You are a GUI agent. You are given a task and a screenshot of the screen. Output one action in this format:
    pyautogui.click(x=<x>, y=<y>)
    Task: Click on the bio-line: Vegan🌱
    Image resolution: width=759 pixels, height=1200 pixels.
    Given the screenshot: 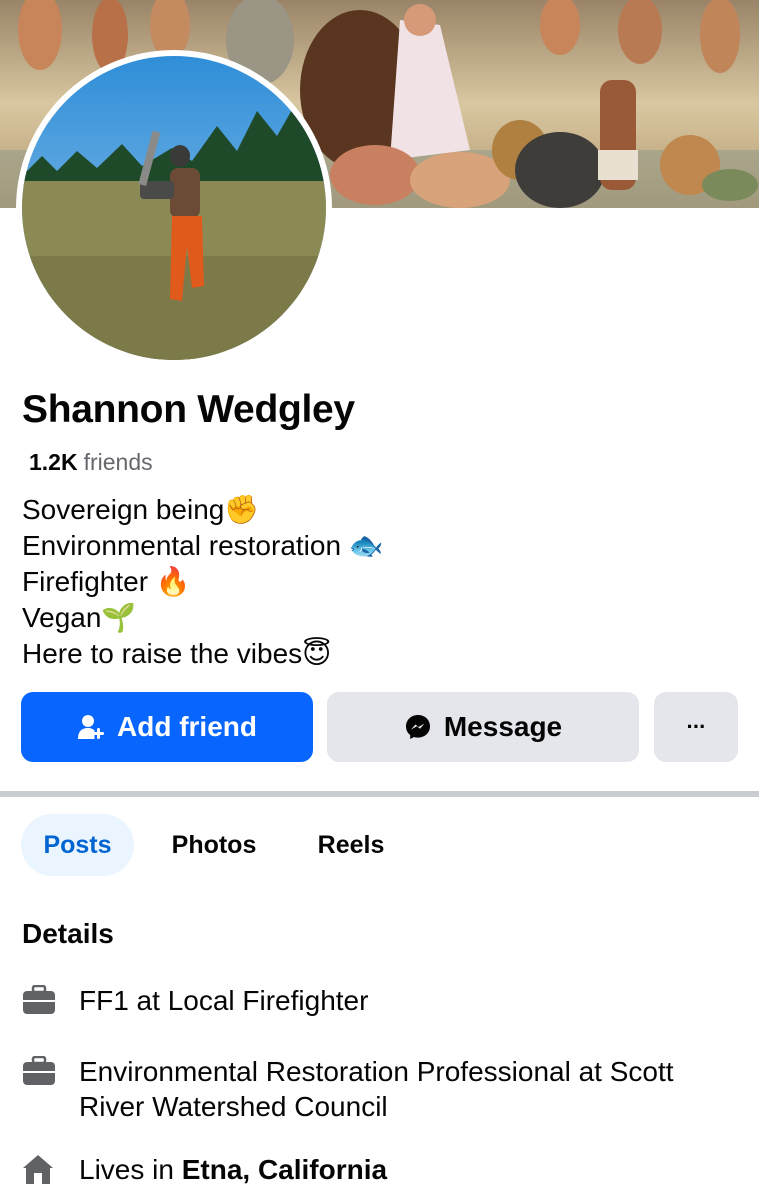 What is the action you would take?
    pyautogui.click(x=79, y=617)
    